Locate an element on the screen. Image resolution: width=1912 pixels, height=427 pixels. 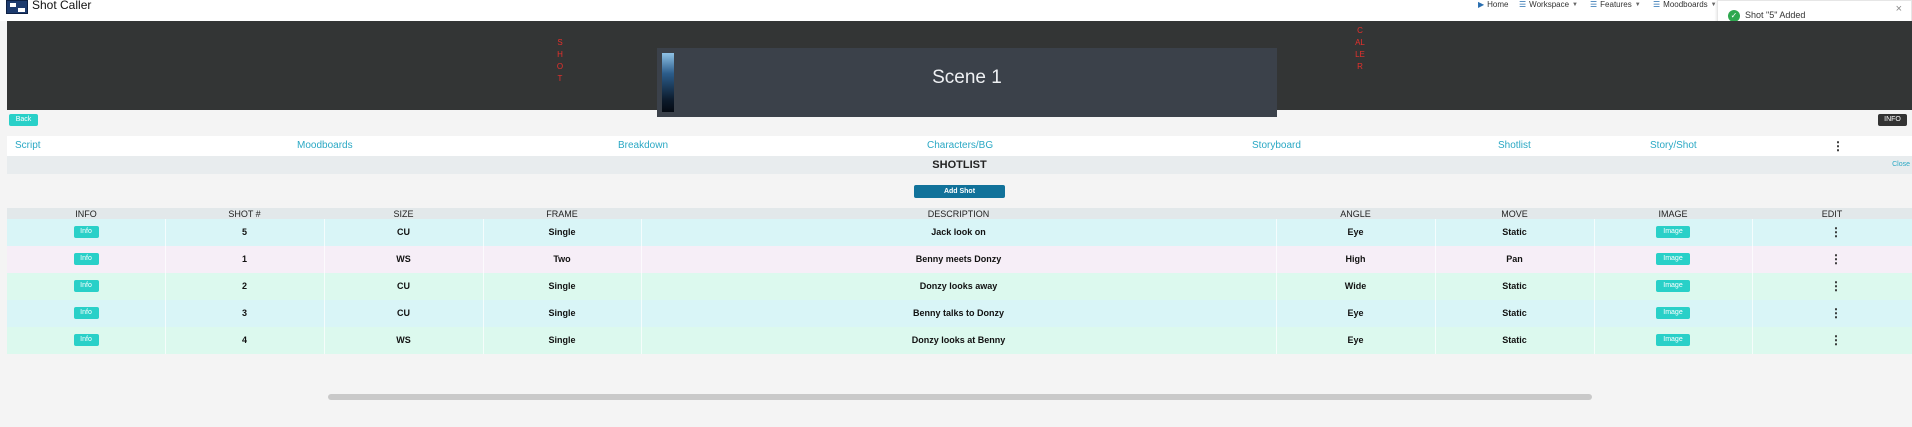
col-header-image: IMAGE is located at coordinates (1673, 214).